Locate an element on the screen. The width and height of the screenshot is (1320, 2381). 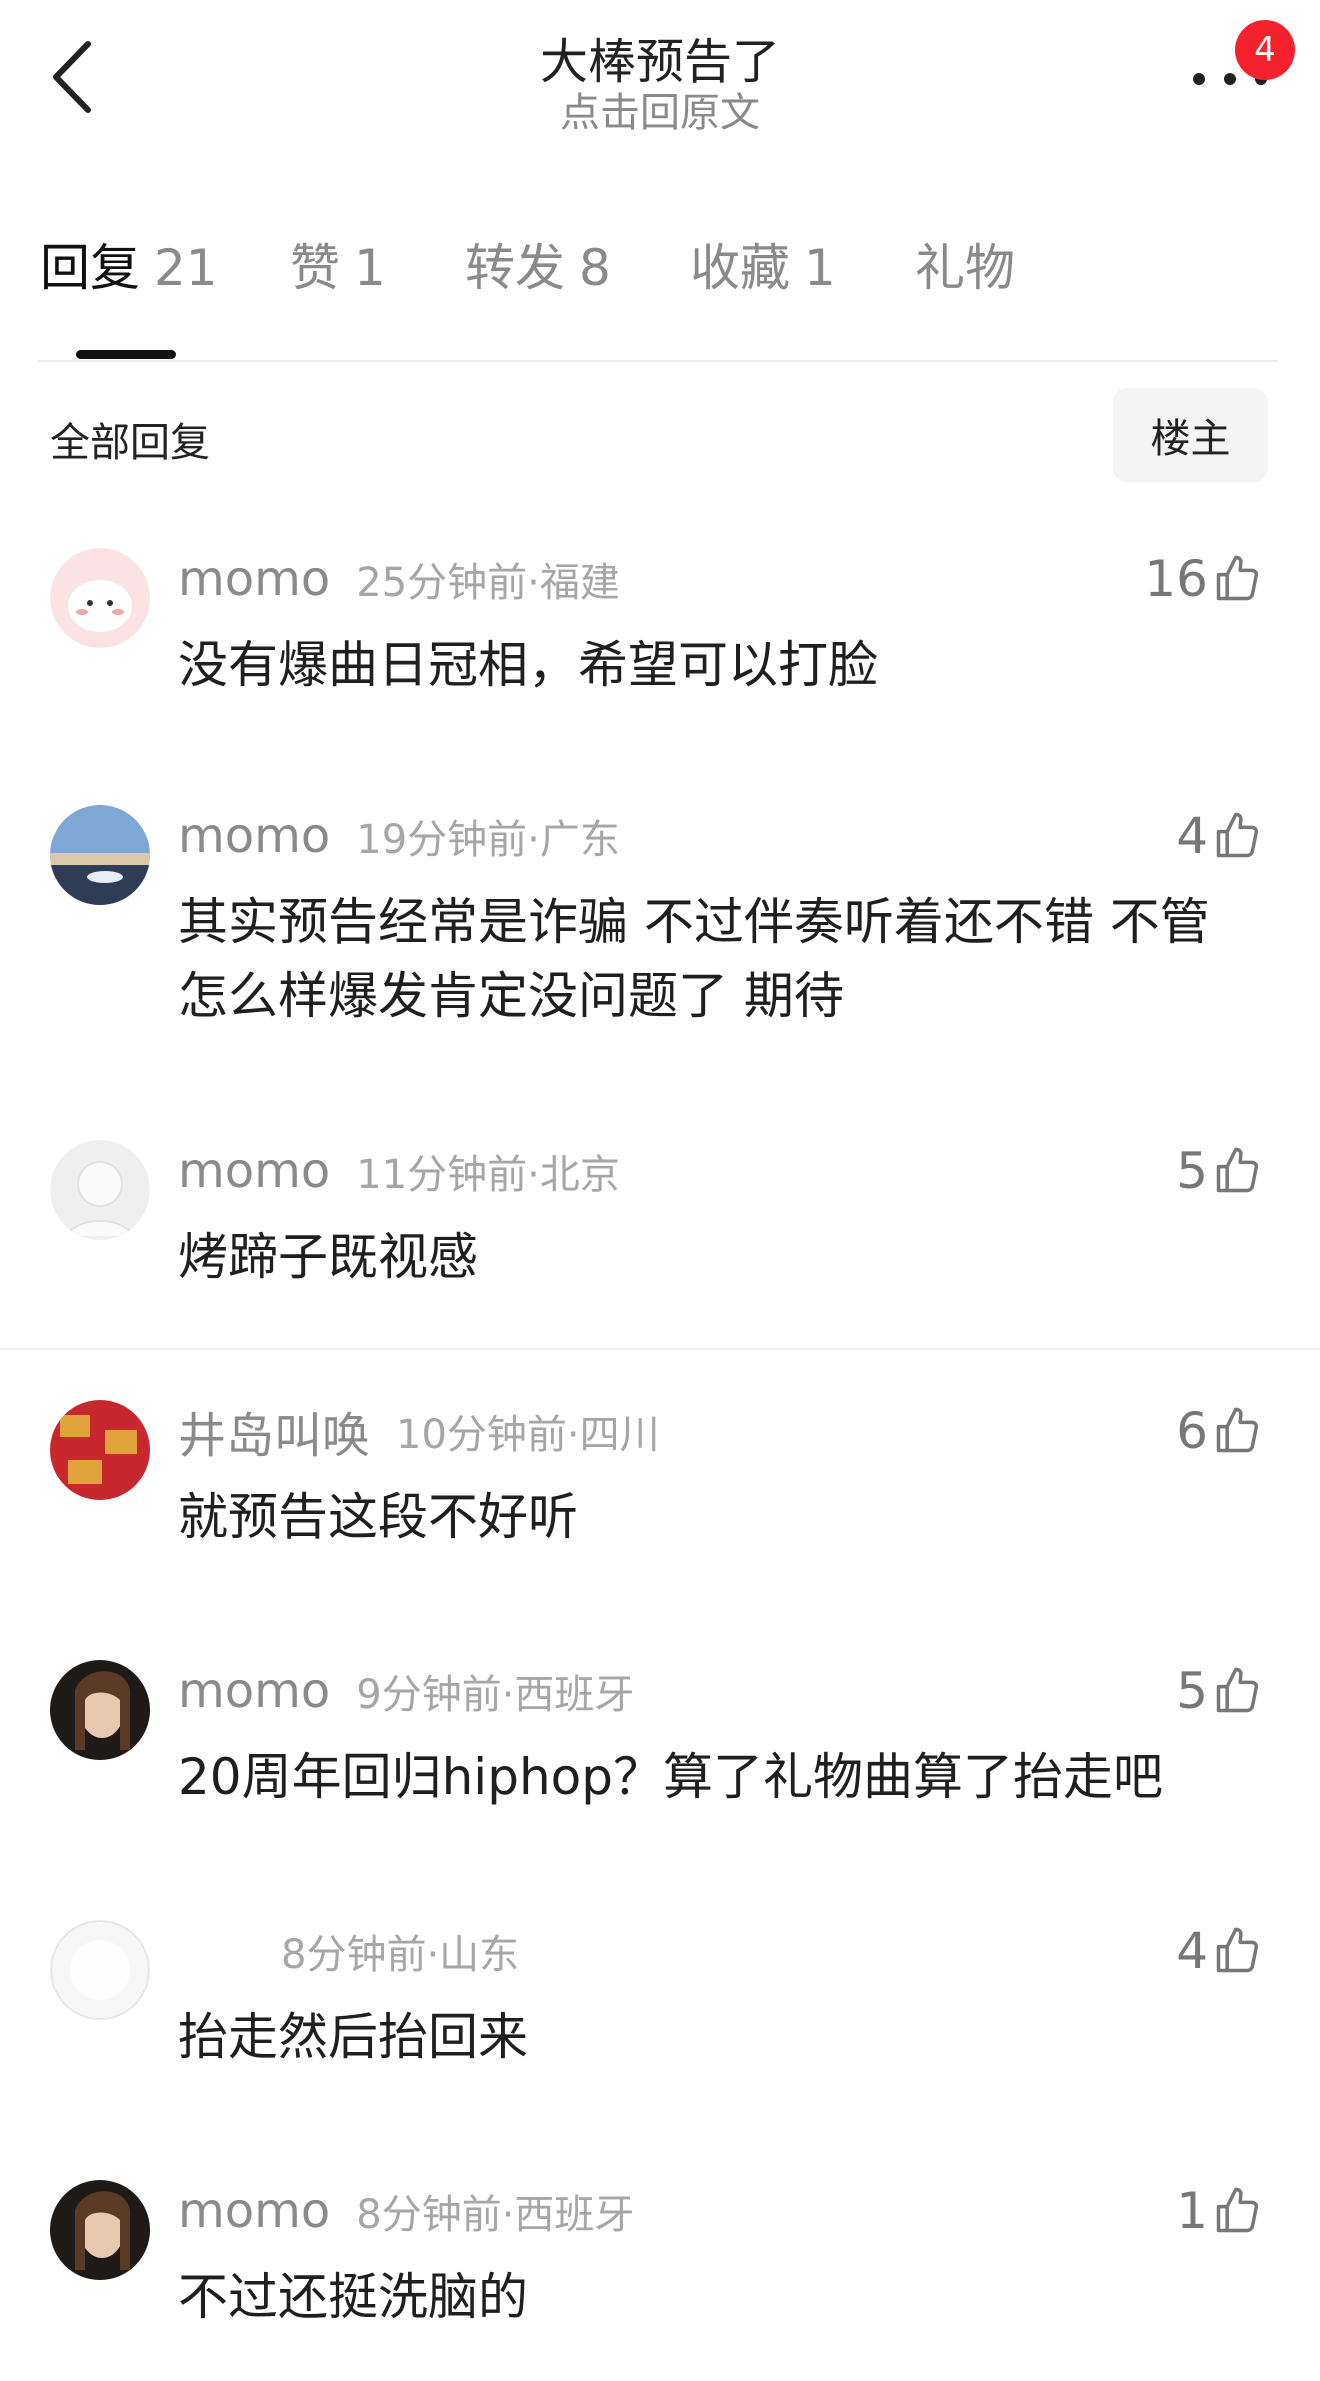
tab-likes: 赞1 is located at coordinates (338, 264).